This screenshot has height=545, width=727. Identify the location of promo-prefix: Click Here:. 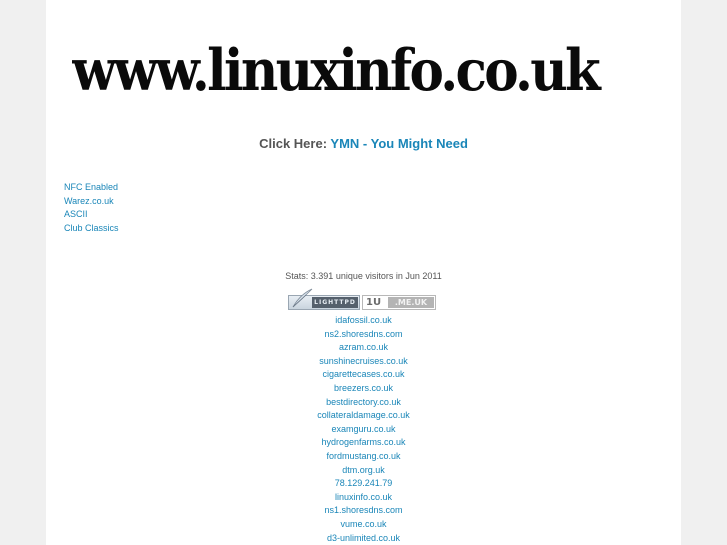
(293, 143).